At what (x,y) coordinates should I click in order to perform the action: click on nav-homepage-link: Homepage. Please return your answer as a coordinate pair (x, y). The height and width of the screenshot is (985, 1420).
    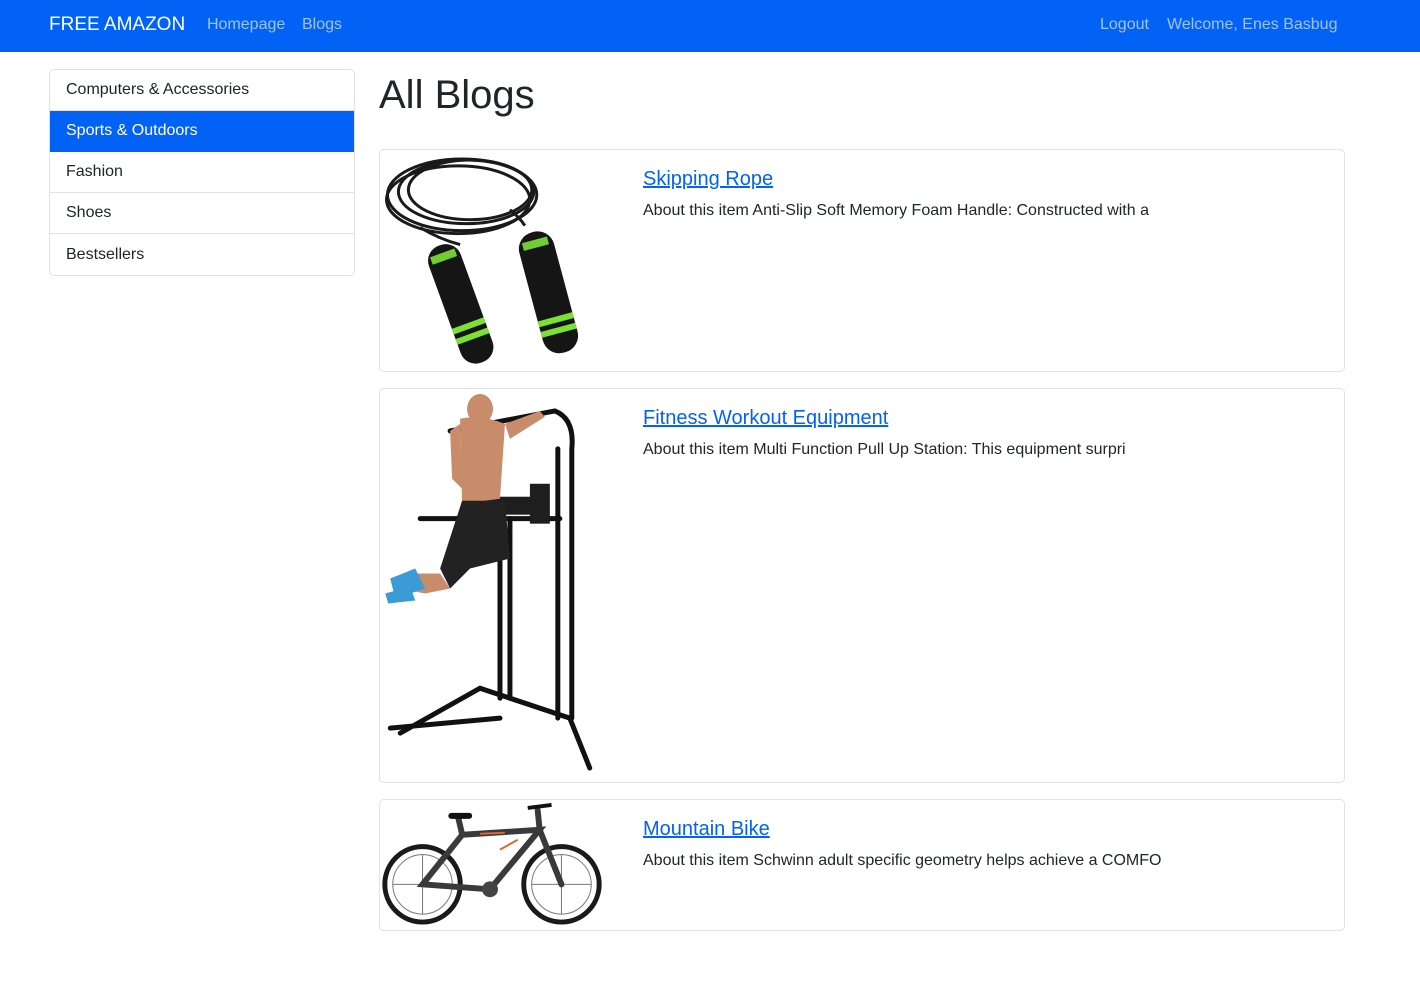
    Looking at the image, I should click on (246, 25).